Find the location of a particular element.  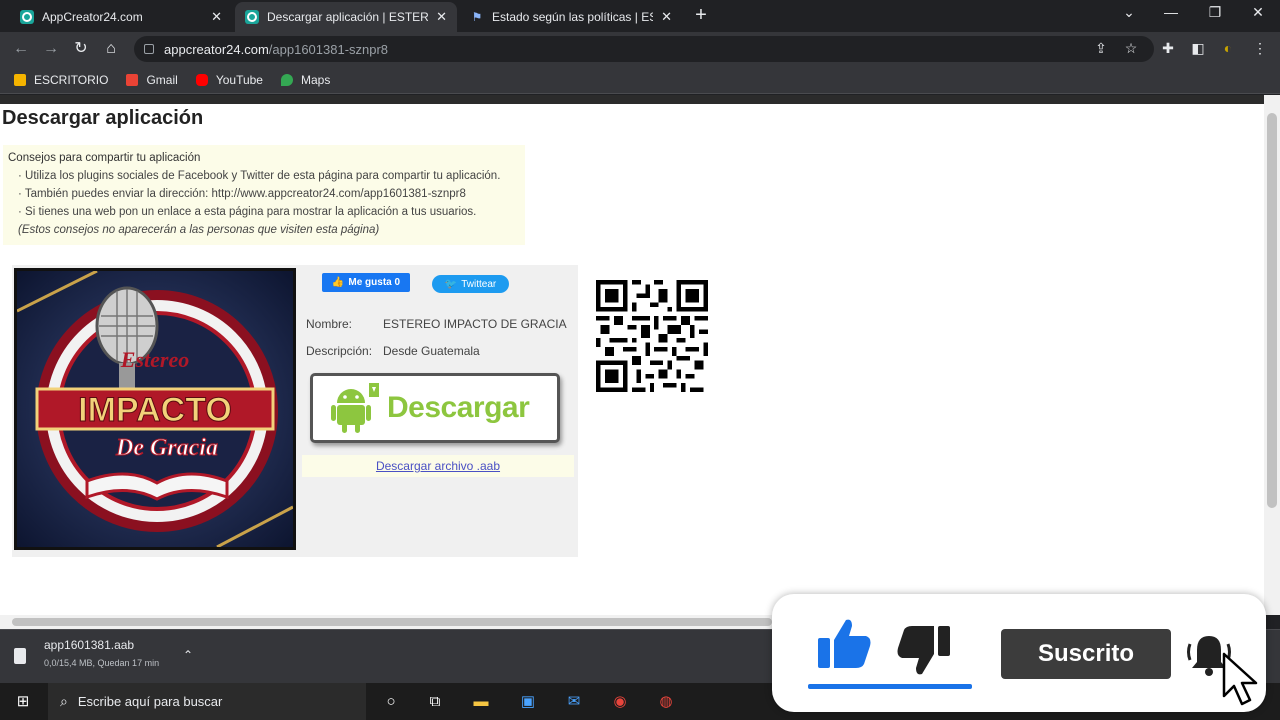

restore-button: ❐ is located at coordinates (1215, 12).